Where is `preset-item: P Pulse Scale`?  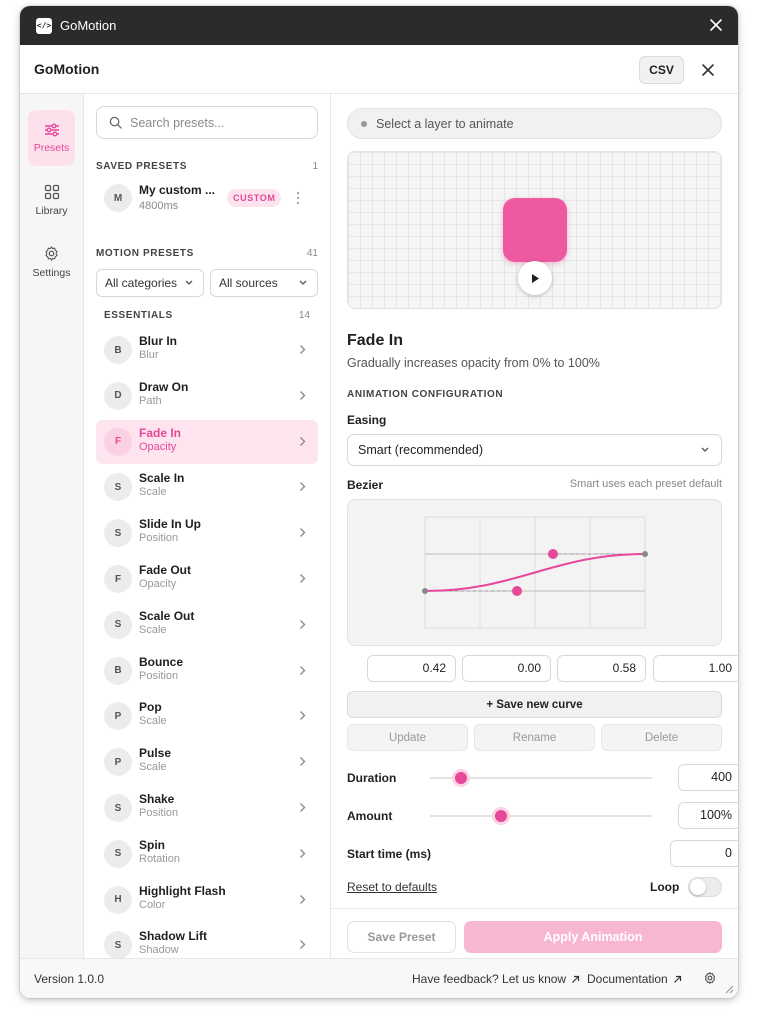
preset-item: P Pulse Scale is located at coordinates (207, 762).